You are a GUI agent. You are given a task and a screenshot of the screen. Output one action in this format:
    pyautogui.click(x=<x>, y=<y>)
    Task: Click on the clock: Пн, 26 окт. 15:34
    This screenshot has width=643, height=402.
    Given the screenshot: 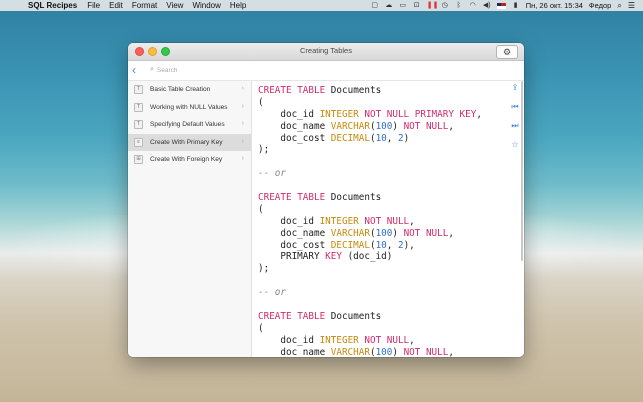 What is the action you would take?
    pyautogui.click(x=554, y=5)
    